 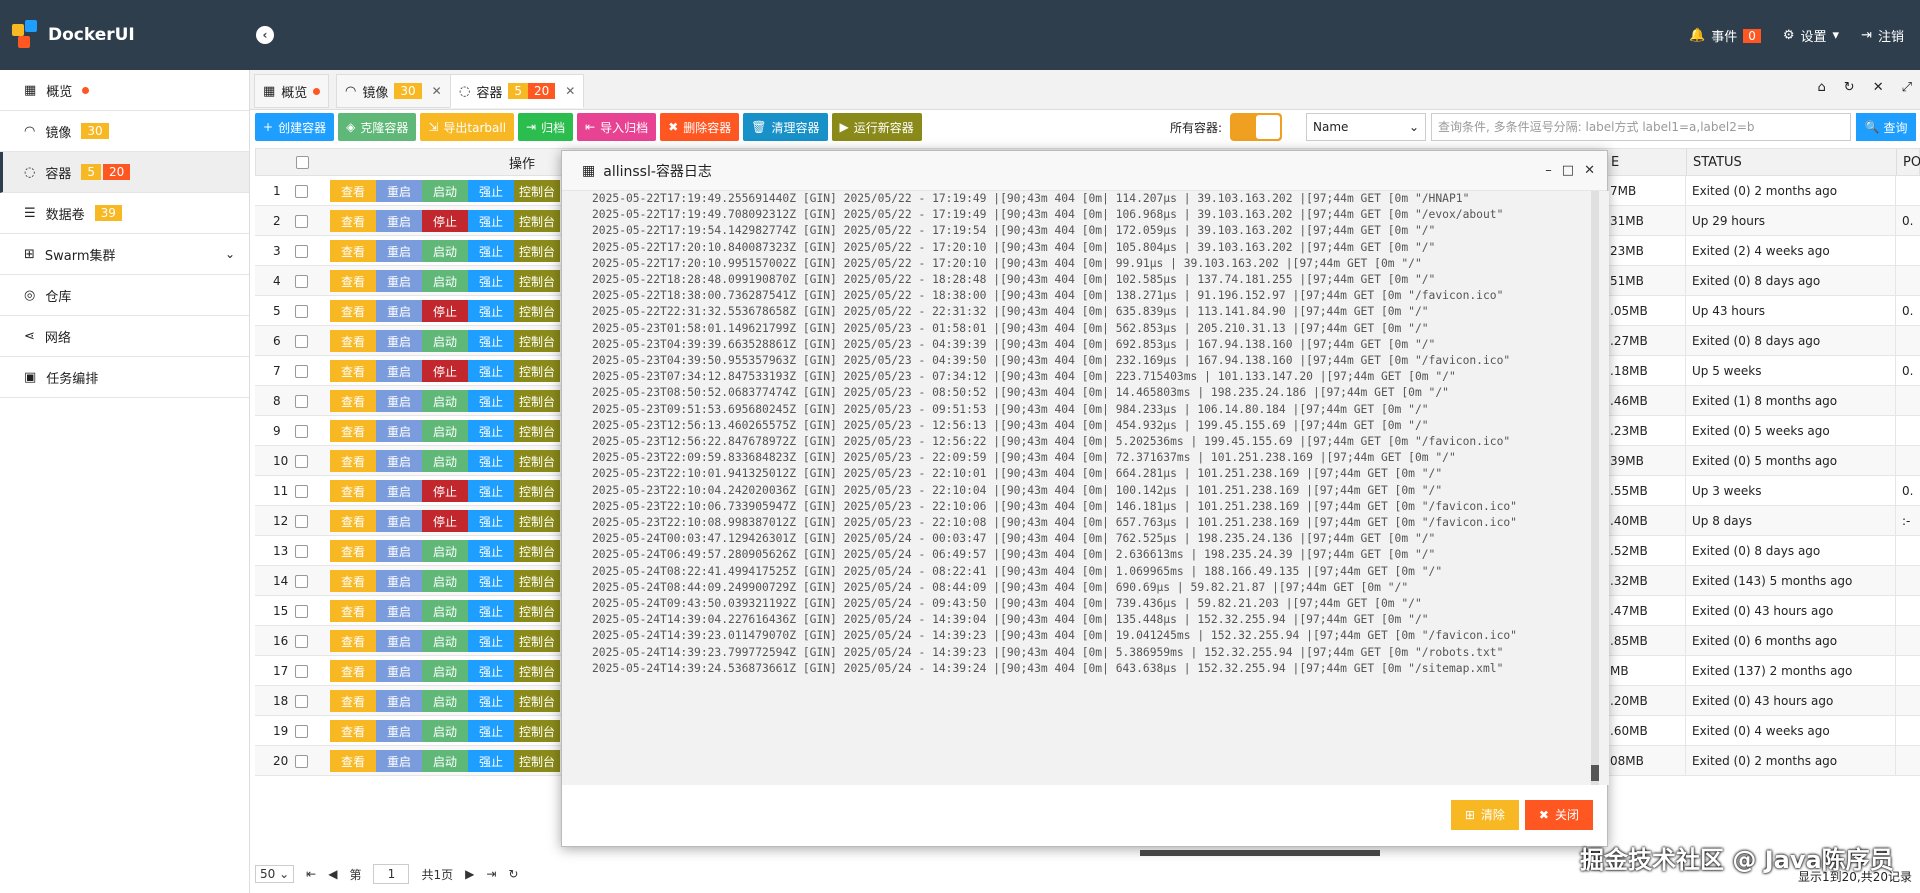 I want to click on clone-container-button: ◈ 克隆容器, so click(x=377, y=127).